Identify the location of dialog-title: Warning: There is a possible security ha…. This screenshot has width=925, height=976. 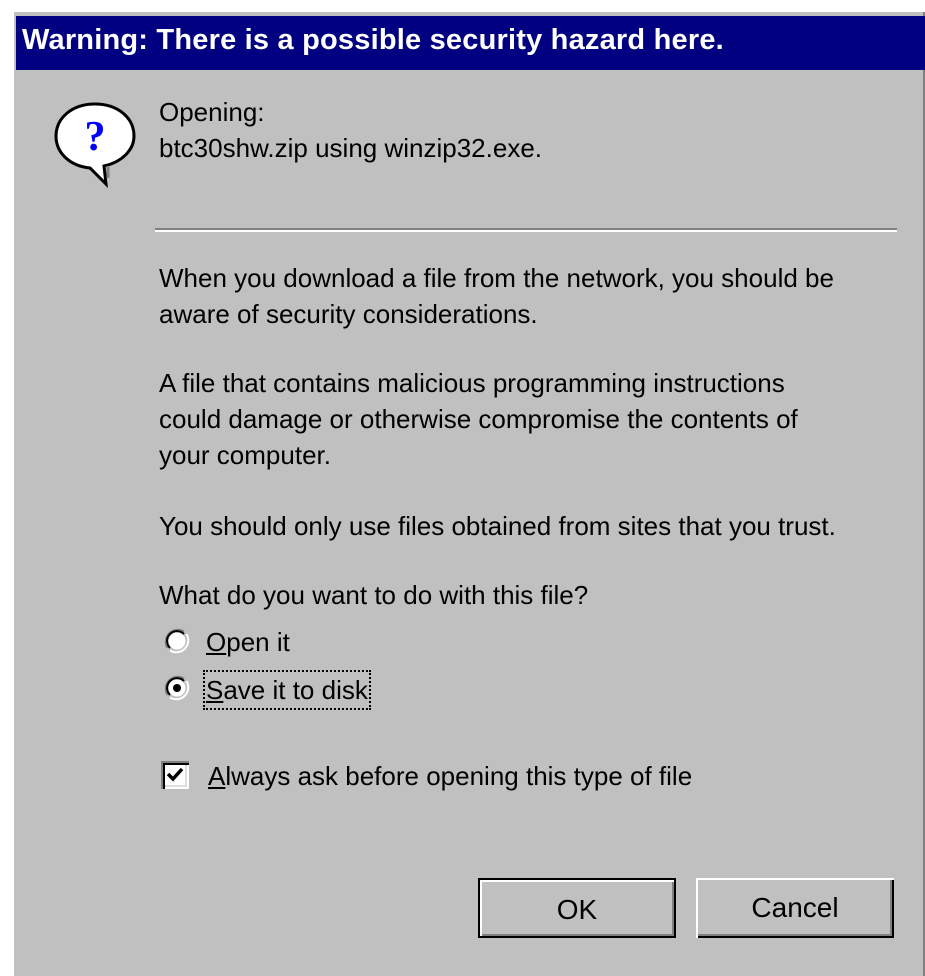
(373, 40).